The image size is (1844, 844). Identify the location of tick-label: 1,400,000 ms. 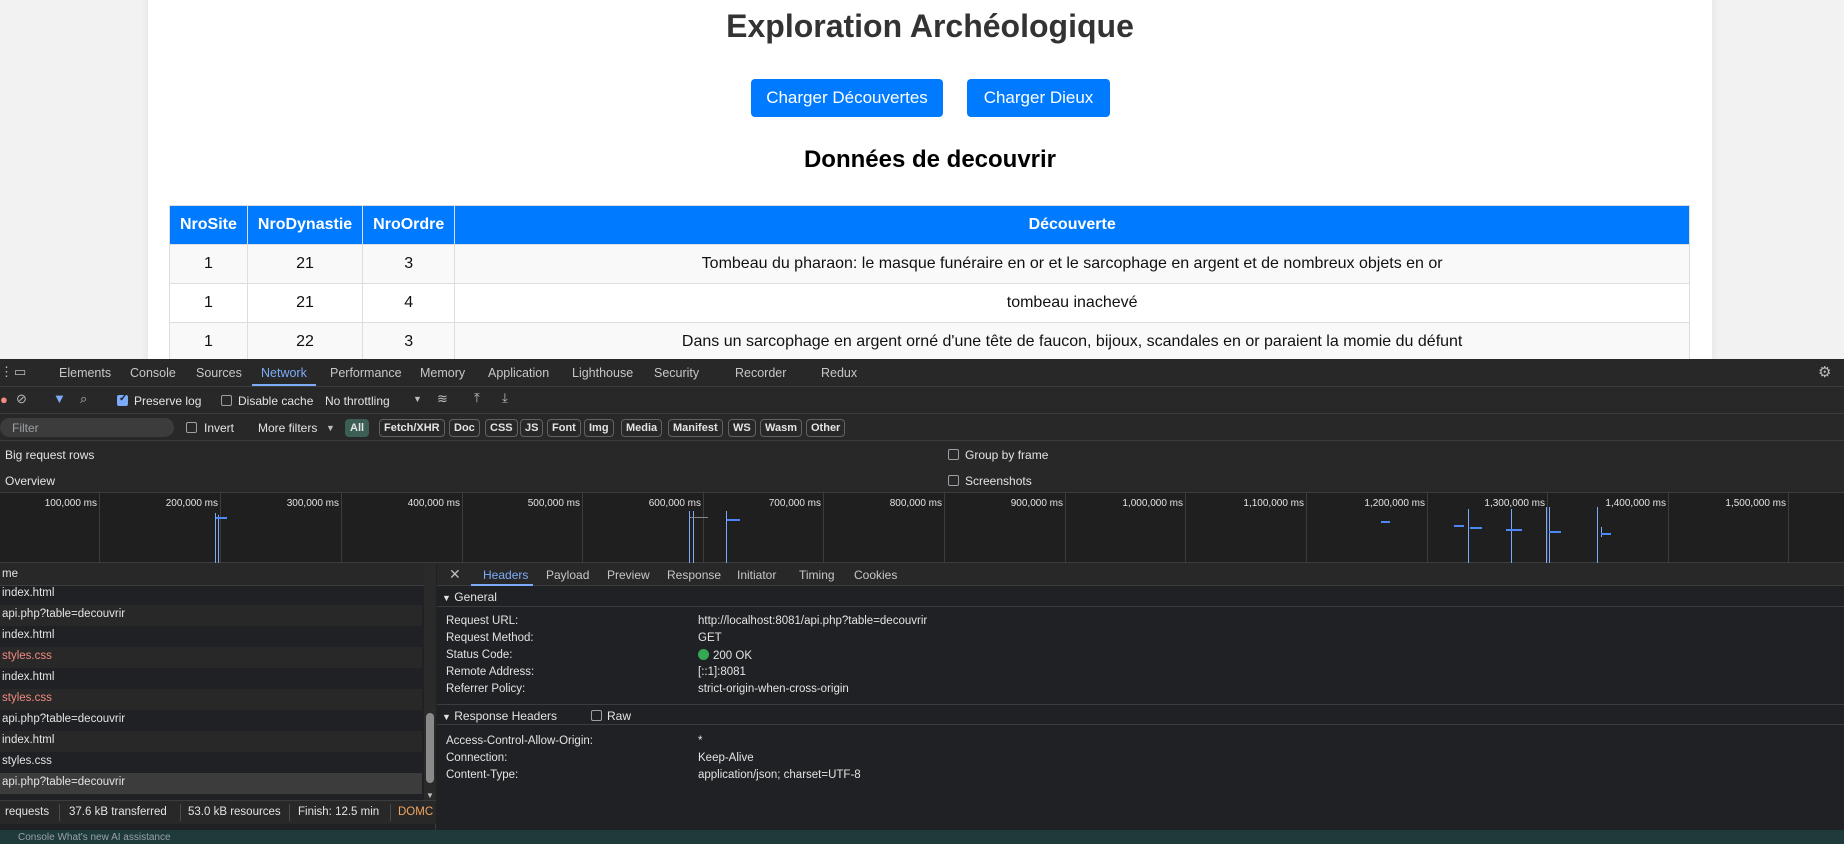
(1635, 503).